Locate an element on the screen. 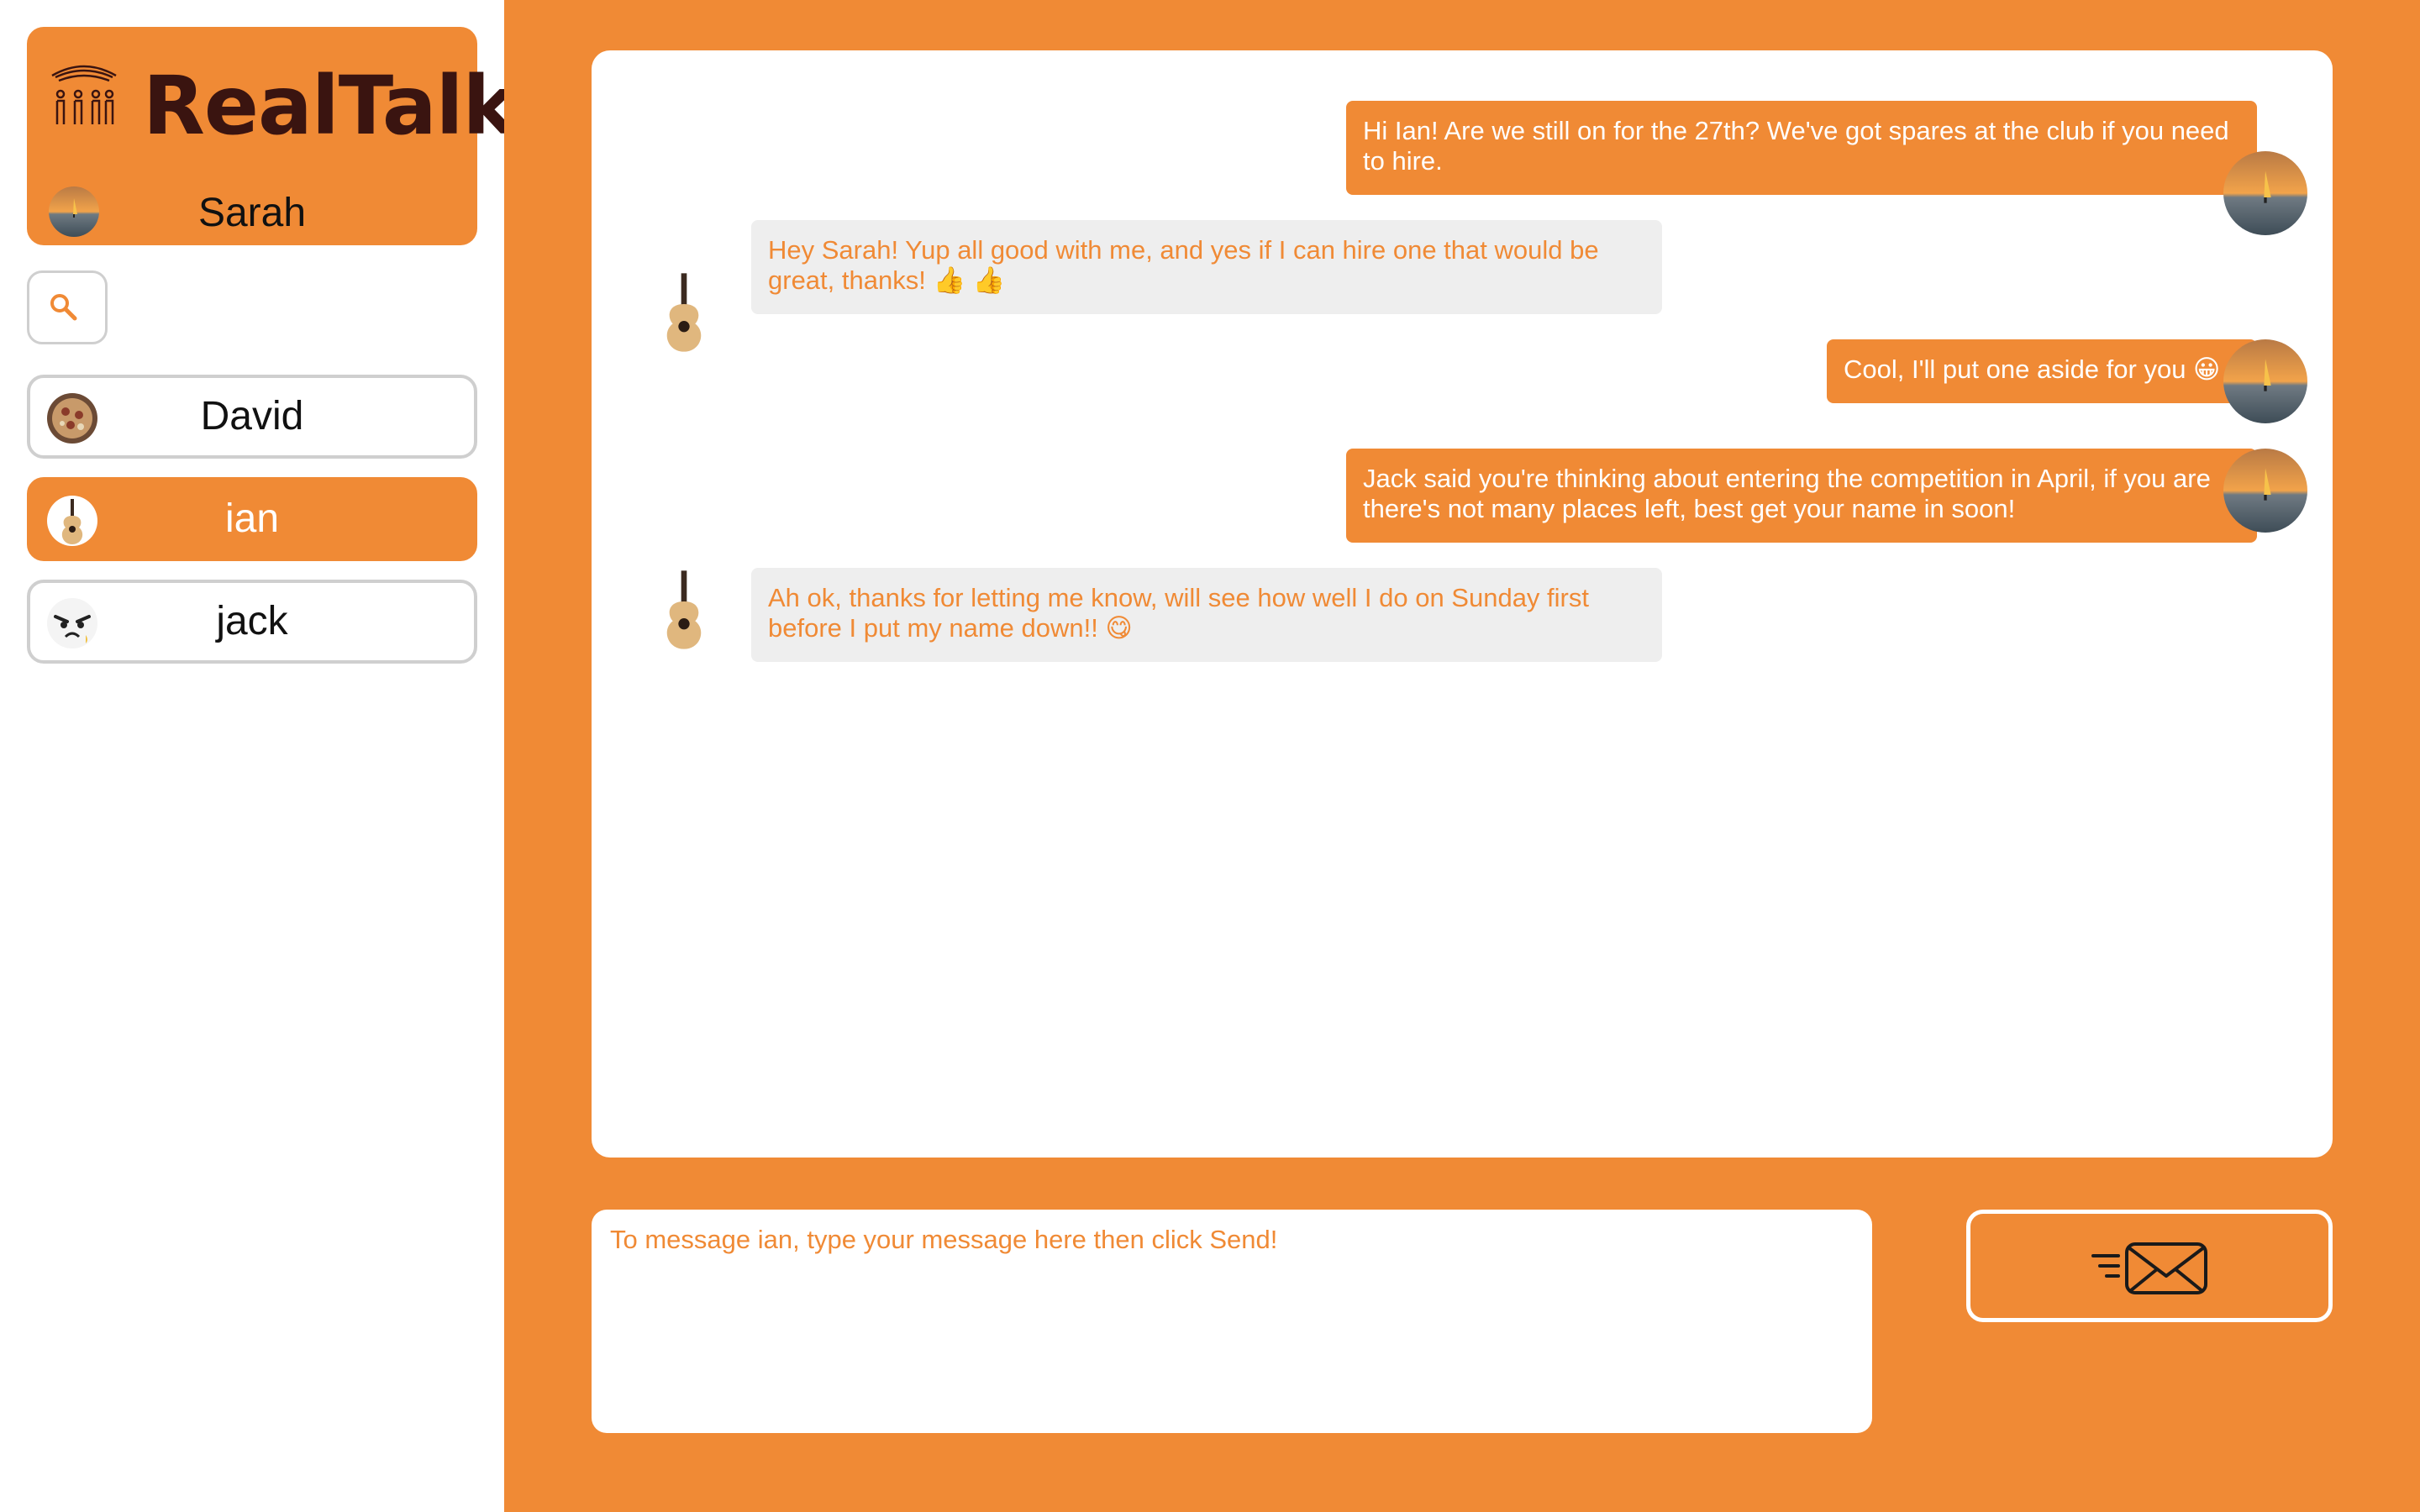 This screenshot has height=1512, width=2420. outgoing-message: Cool, I'll put one aside for you 😀 is located at coordinates (2042, 371).